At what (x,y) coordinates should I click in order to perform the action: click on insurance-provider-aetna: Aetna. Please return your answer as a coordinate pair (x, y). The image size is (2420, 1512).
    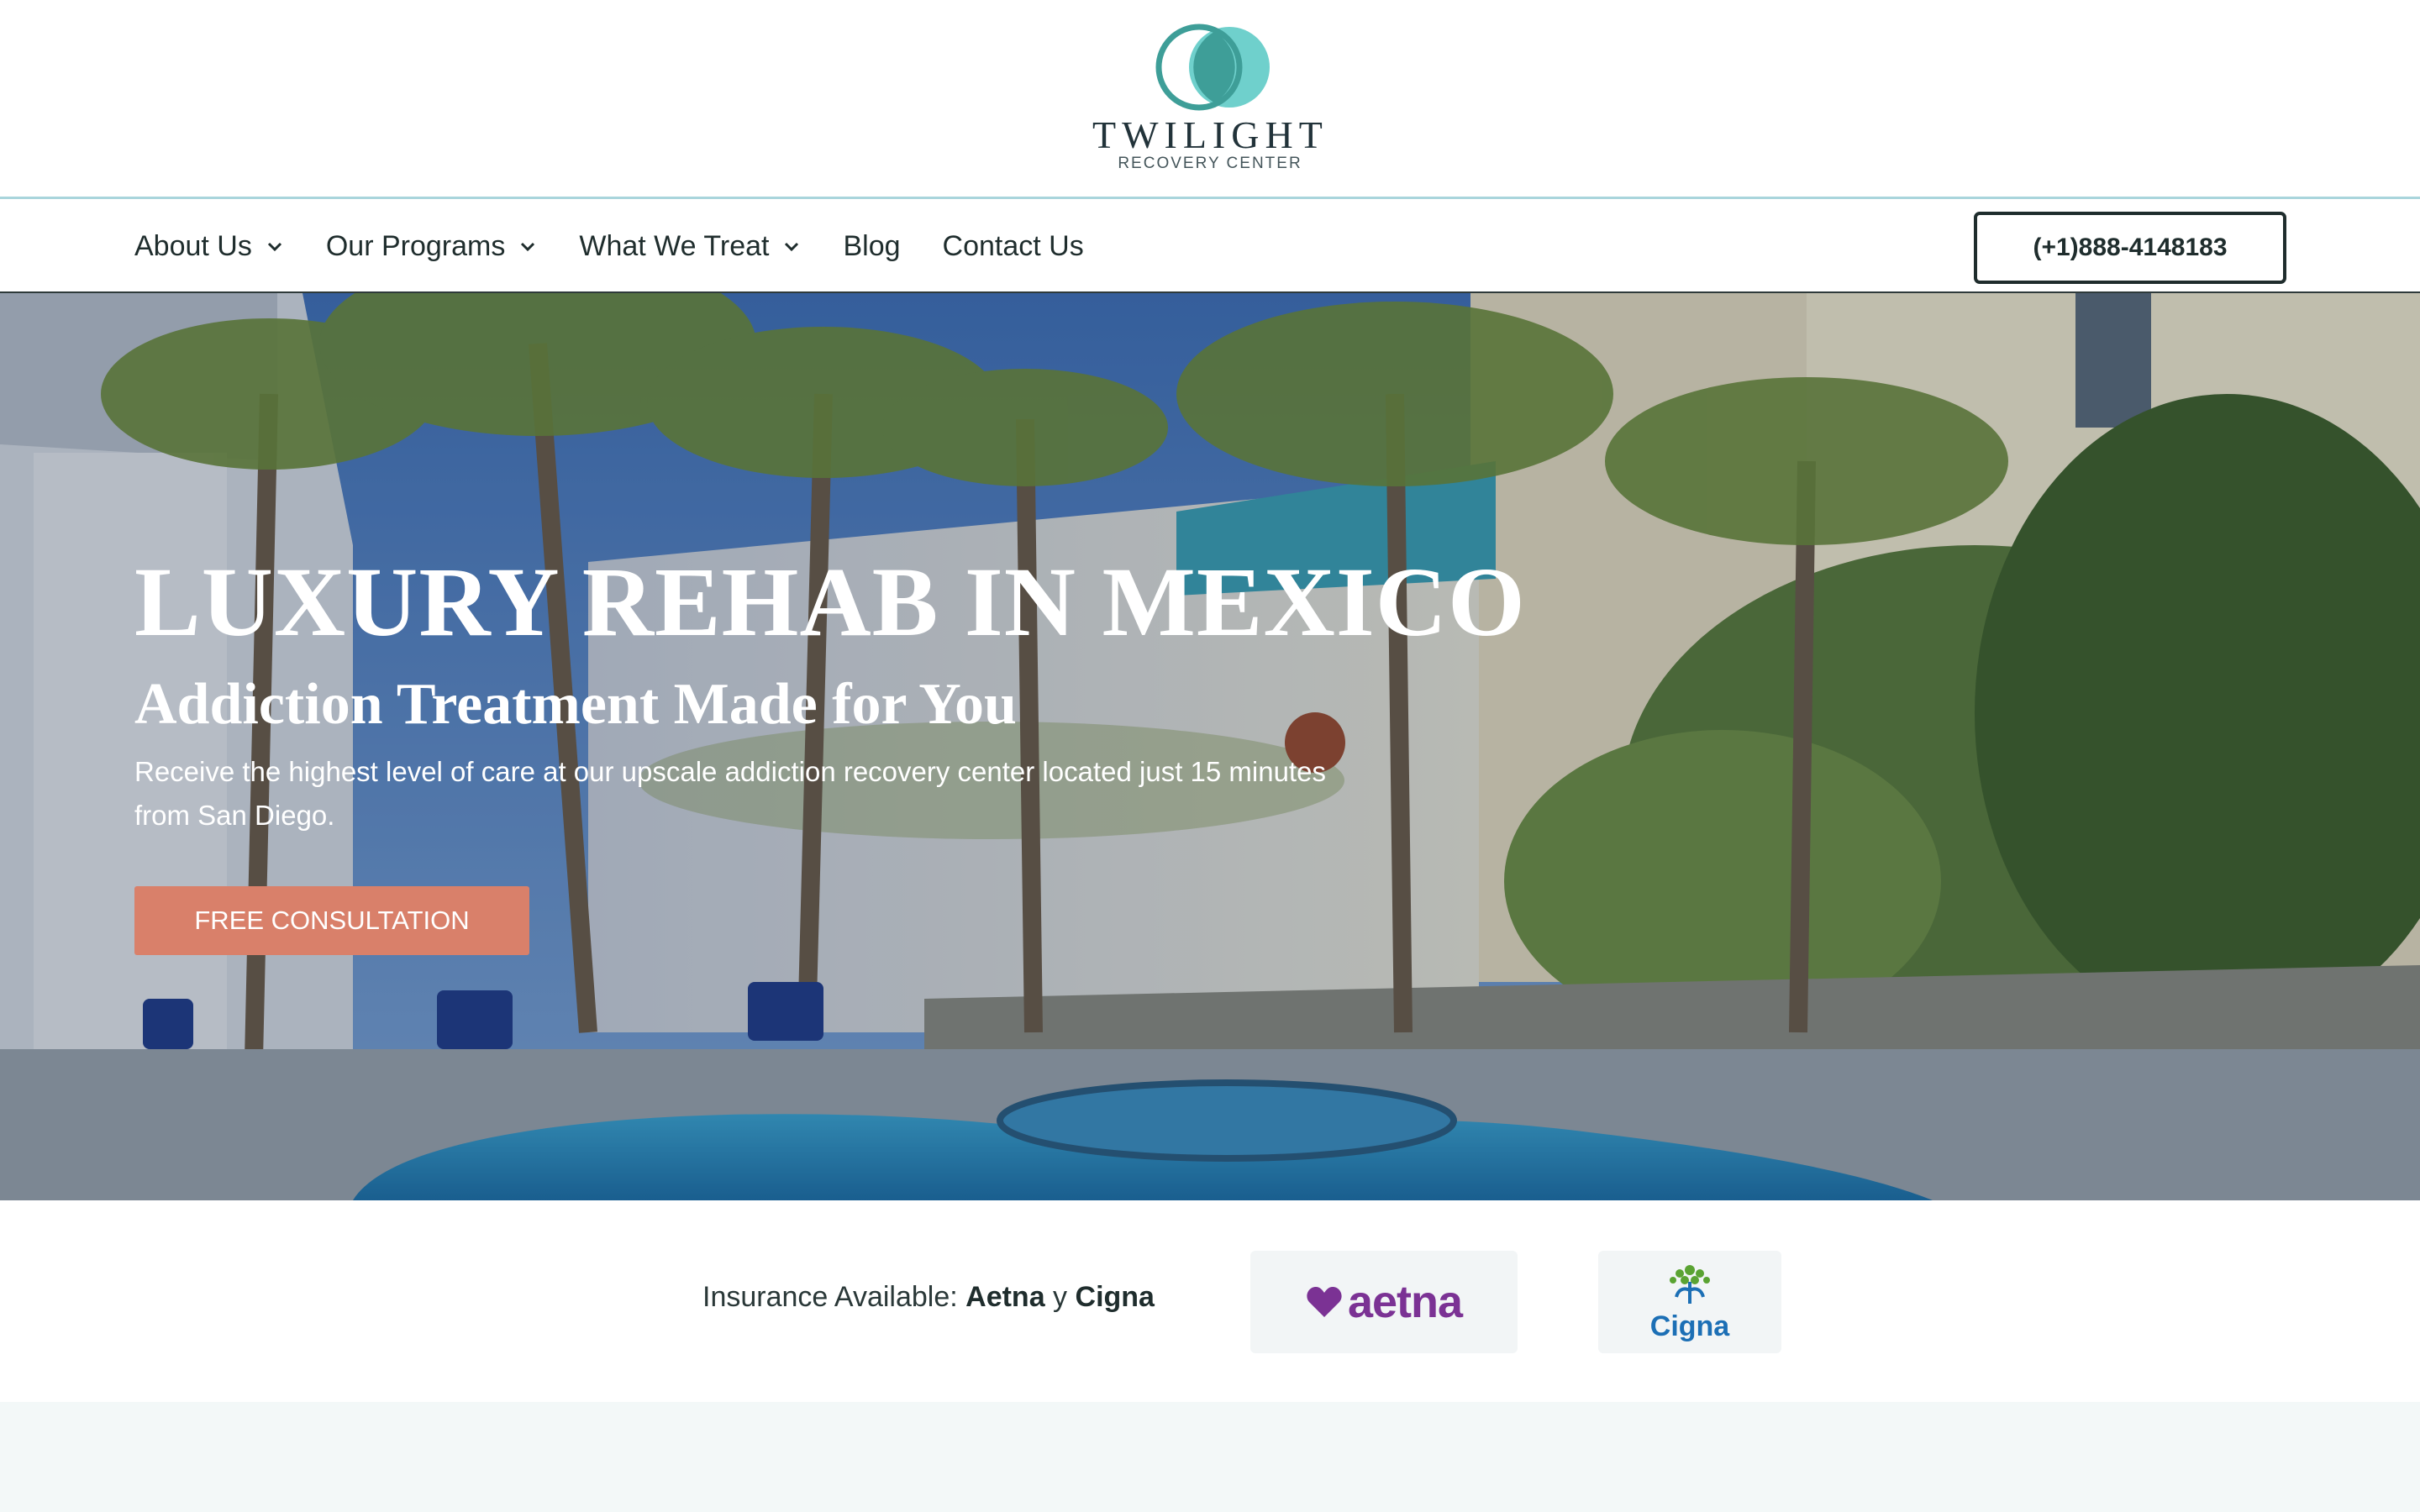
    Looking at the image, I should click on (1005, 1297).